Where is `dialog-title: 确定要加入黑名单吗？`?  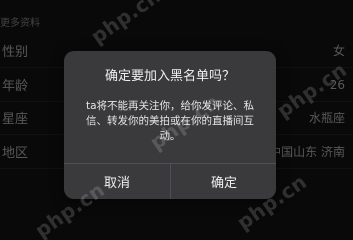 dialog-title: 确定要加入黑名单吗？ is located at coordinates (169, 76).